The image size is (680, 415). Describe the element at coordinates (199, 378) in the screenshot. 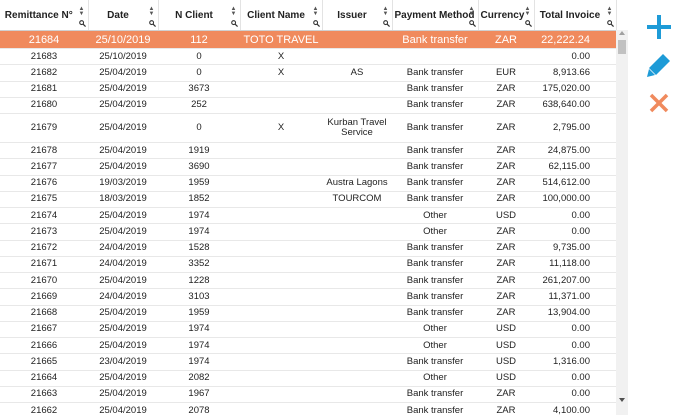

I see `table-cell: 2082` at that location.